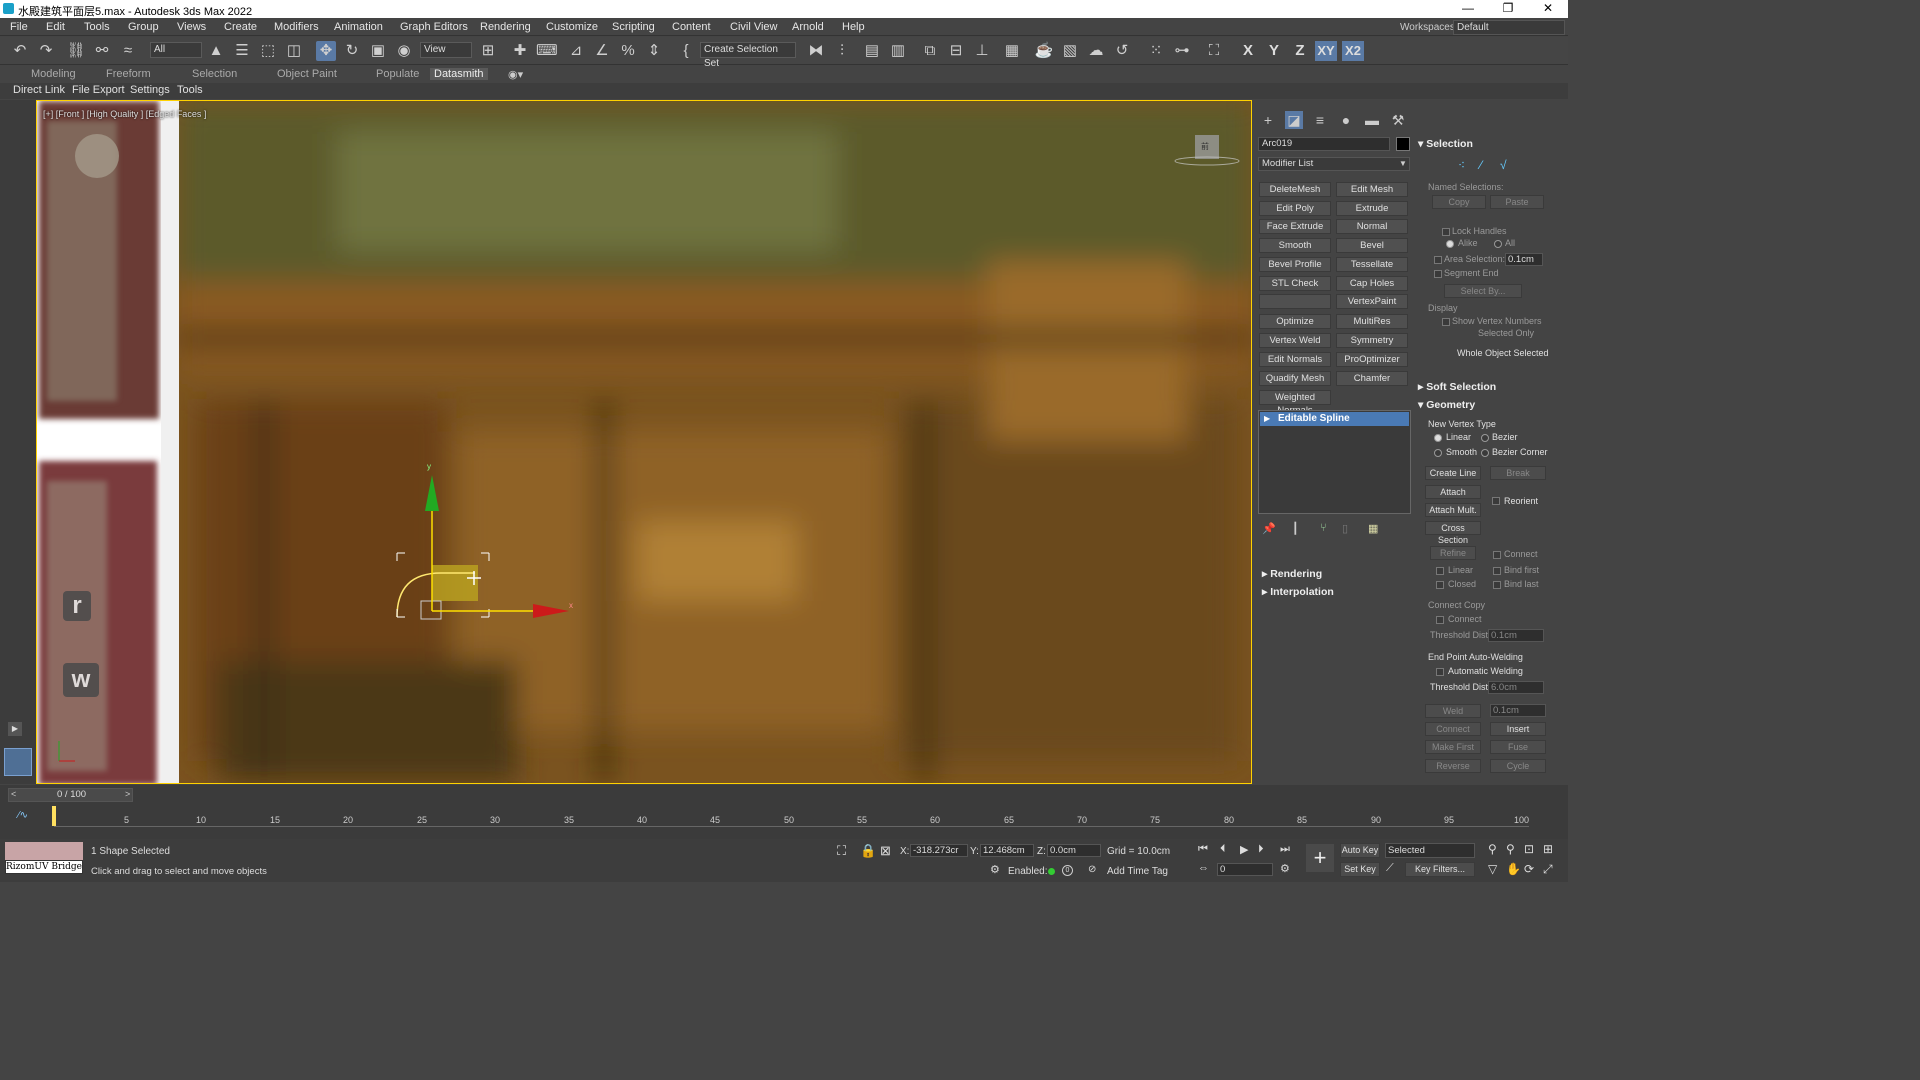 This screenshot has height=1080, width=1920. Describe the element at coordinates (190, 90) in the screenshot. I see `submenu-tools: Tools` at that location.